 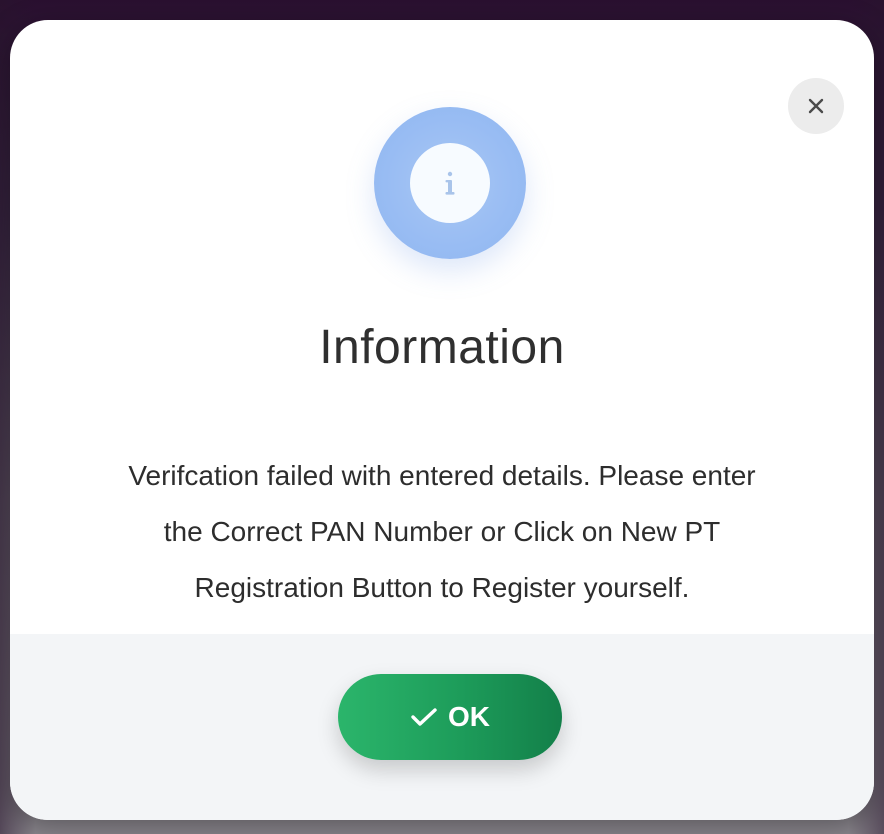 I want to click on info-icon-badge, so click(x=450, y=183).